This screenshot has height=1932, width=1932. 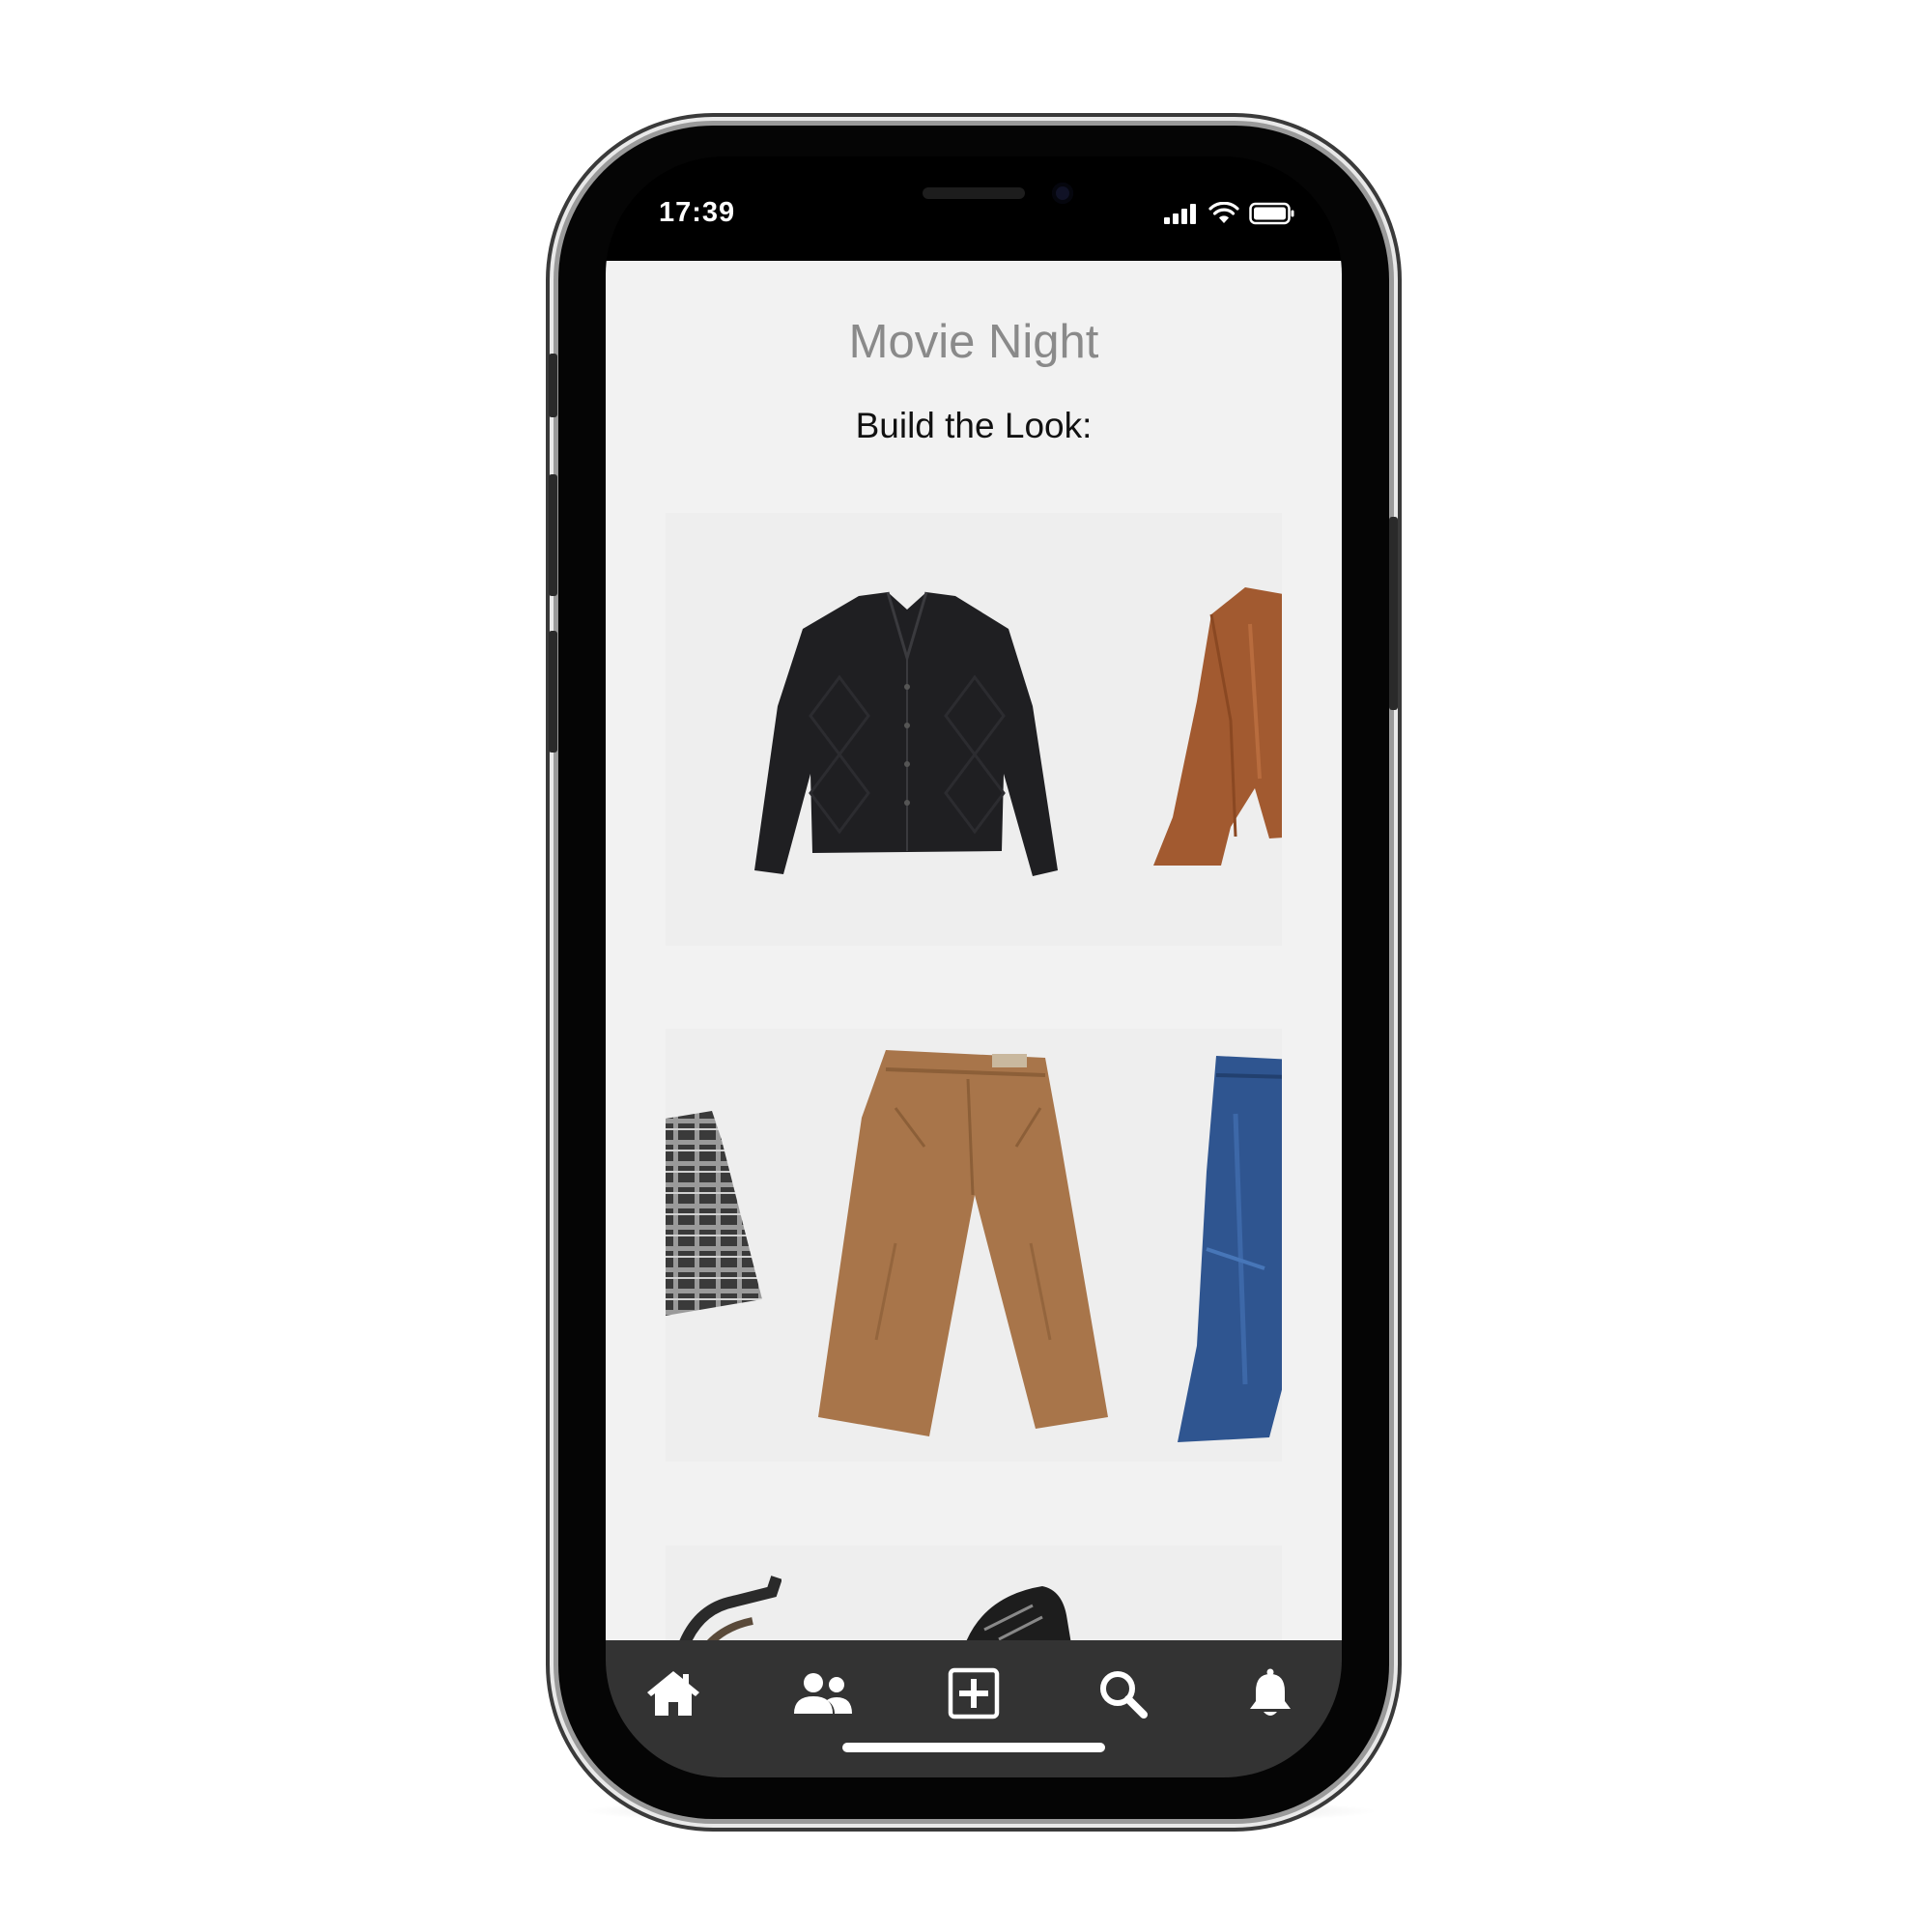 I want to click on plaid-skirt, so click(x=719, y=1215).